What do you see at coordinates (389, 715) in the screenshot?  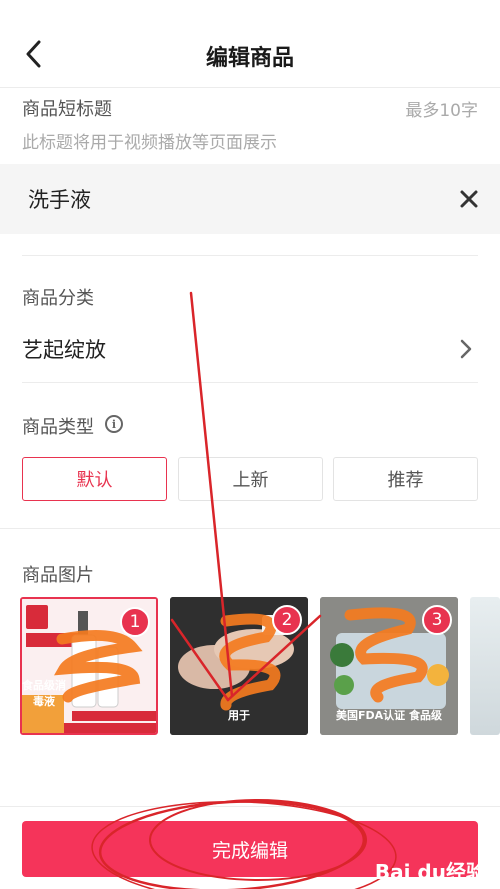 I see `image-caption: 美国FDA认证 食品级` at bounding box center [389, 715].